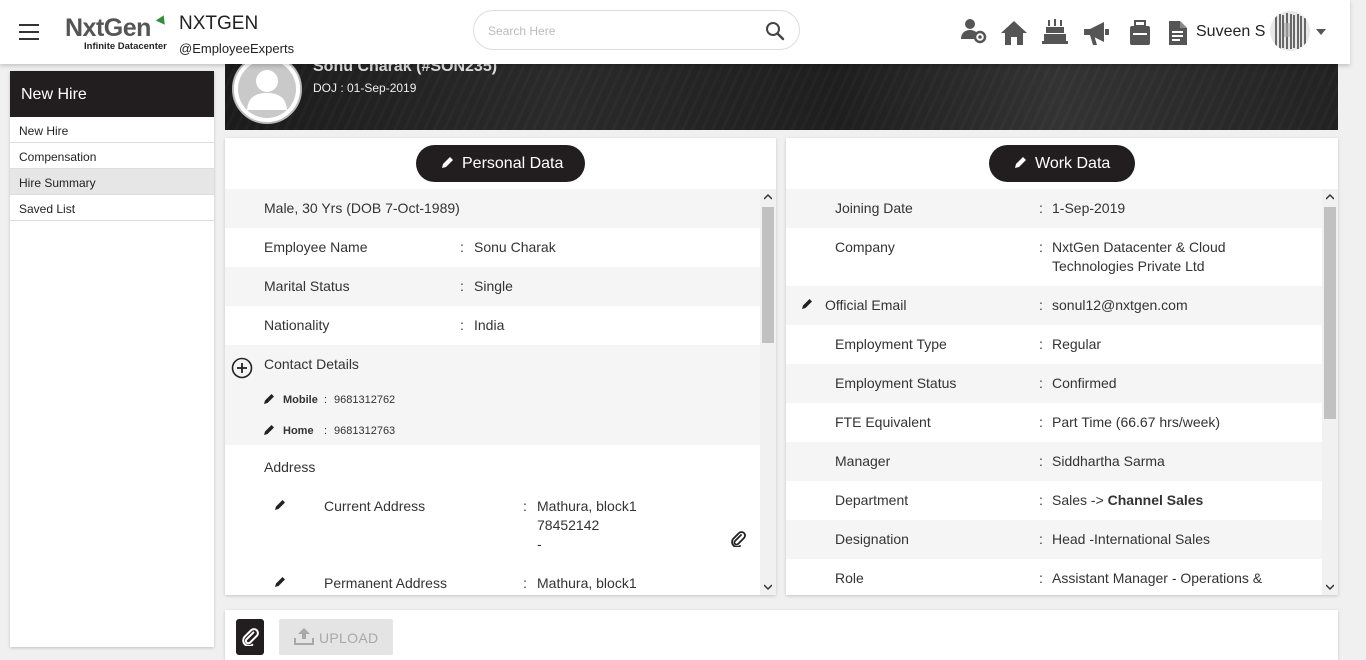  Describe the element at coordinates (1108, 461) in the screenshot. I see `field-value: Siddhartha Sarma` at that location.